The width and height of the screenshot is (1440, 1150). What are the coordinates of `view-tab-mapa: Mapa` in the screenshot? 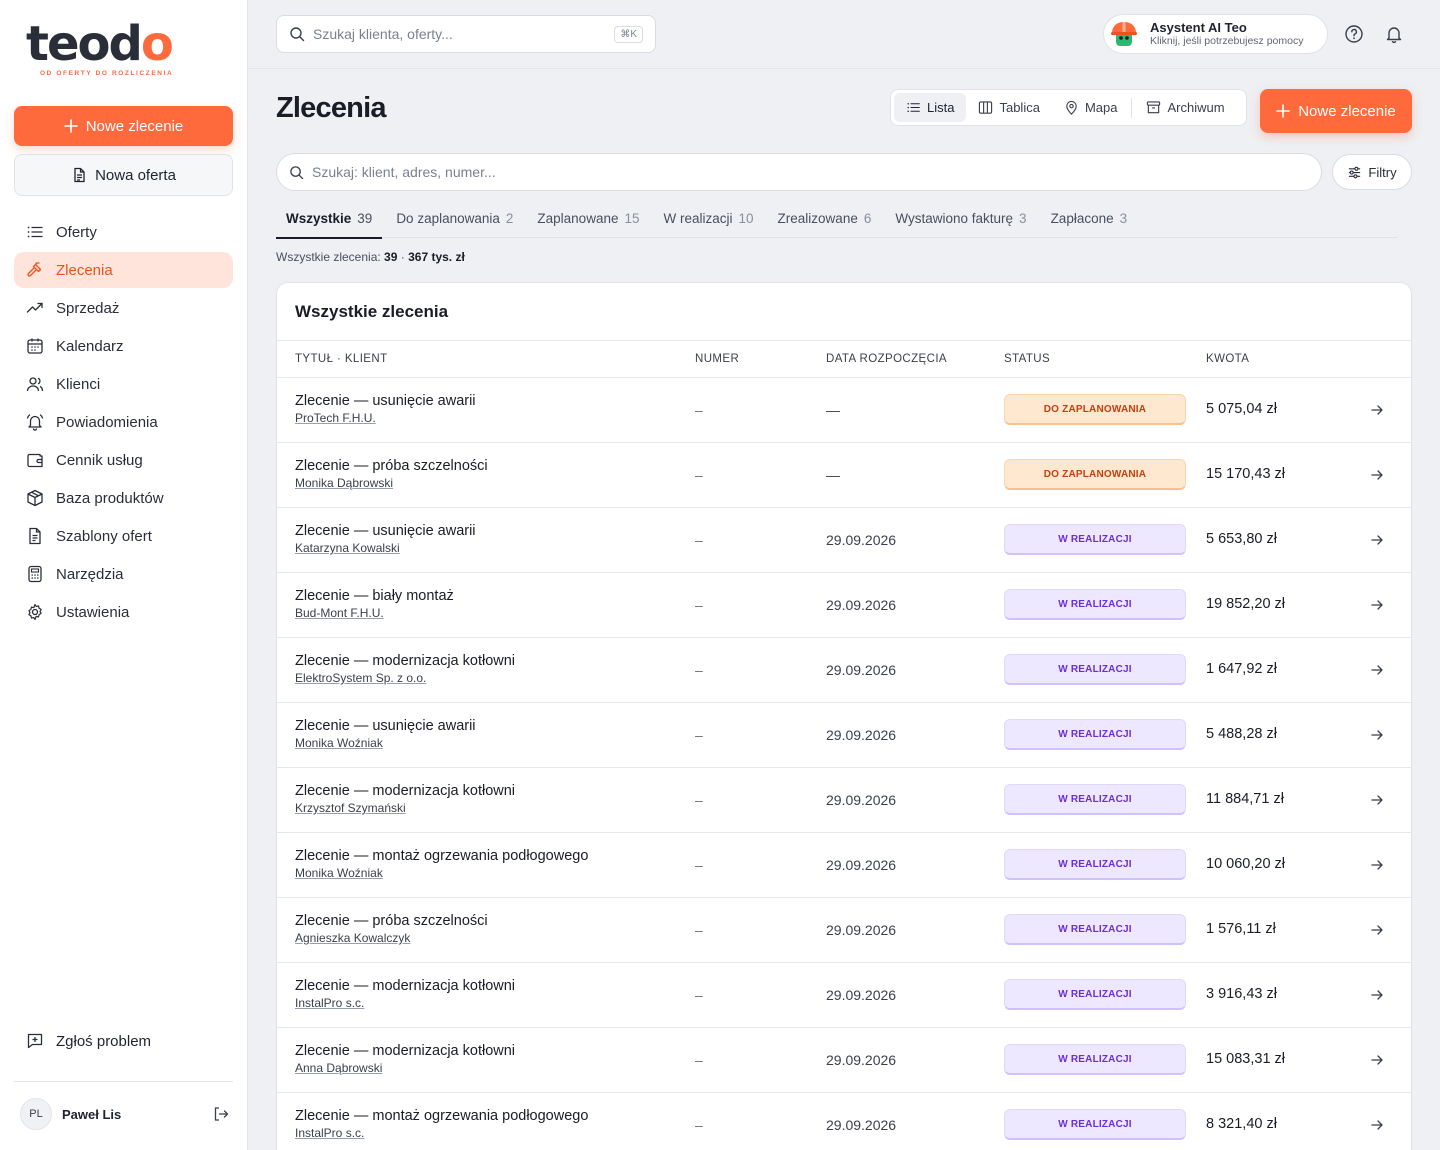 It's located at (1091, 107).